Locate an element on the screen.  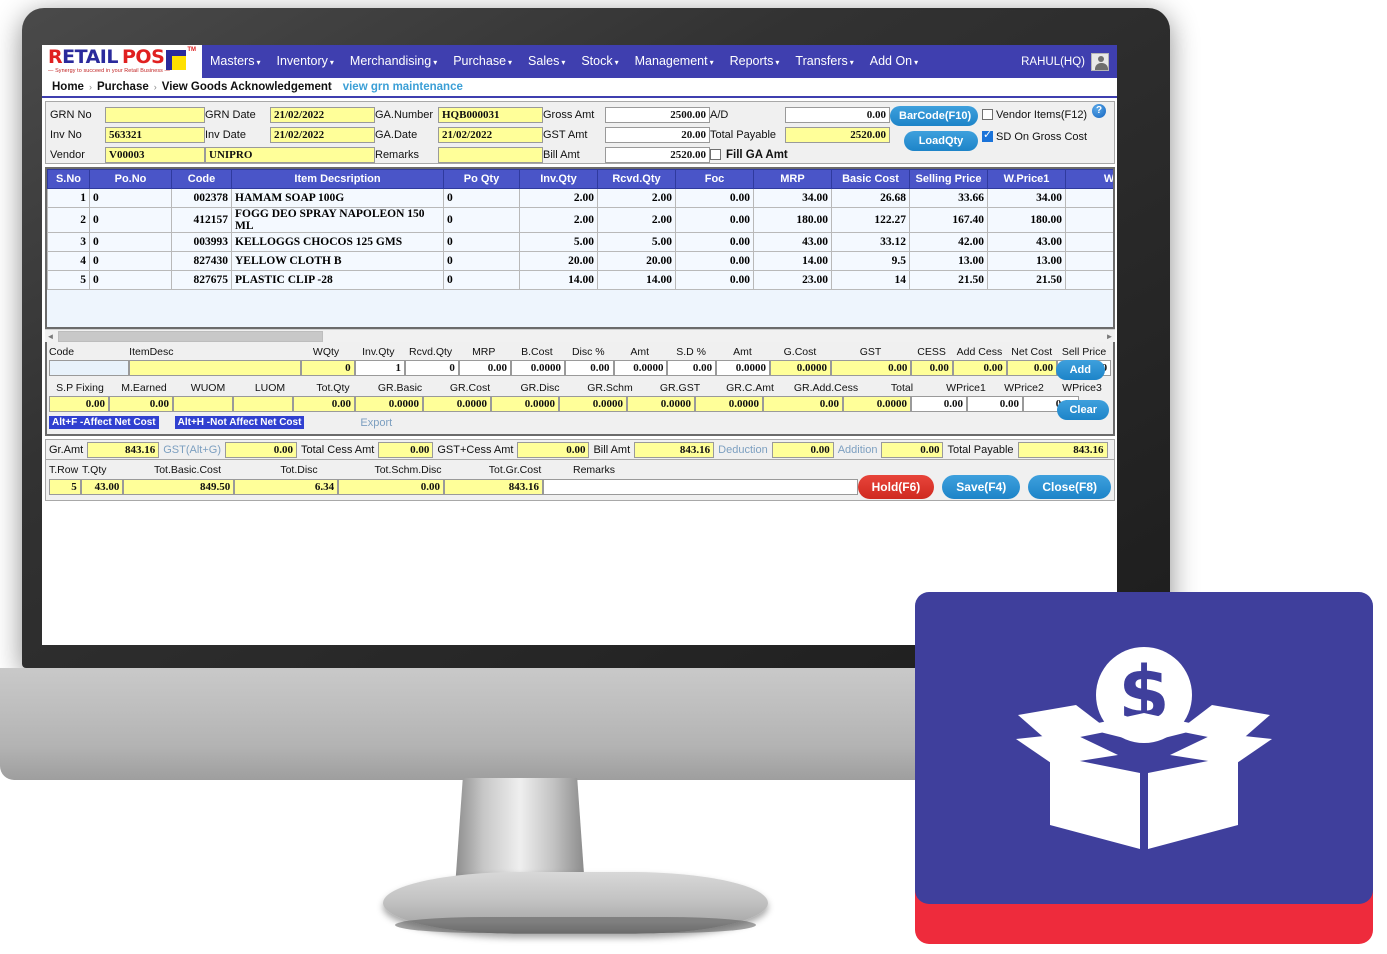
grid-cell-desc: FOGG DEO SPRAY NAPOLEON 150 ML is located at coordinates (337, 220).